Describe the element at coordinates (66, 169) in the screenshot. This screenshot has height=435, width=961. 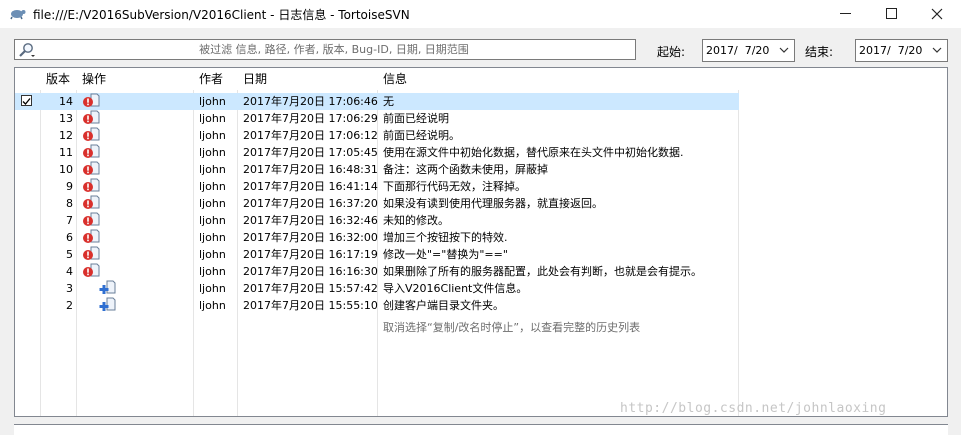
I see `revision-number: 10` at that location.